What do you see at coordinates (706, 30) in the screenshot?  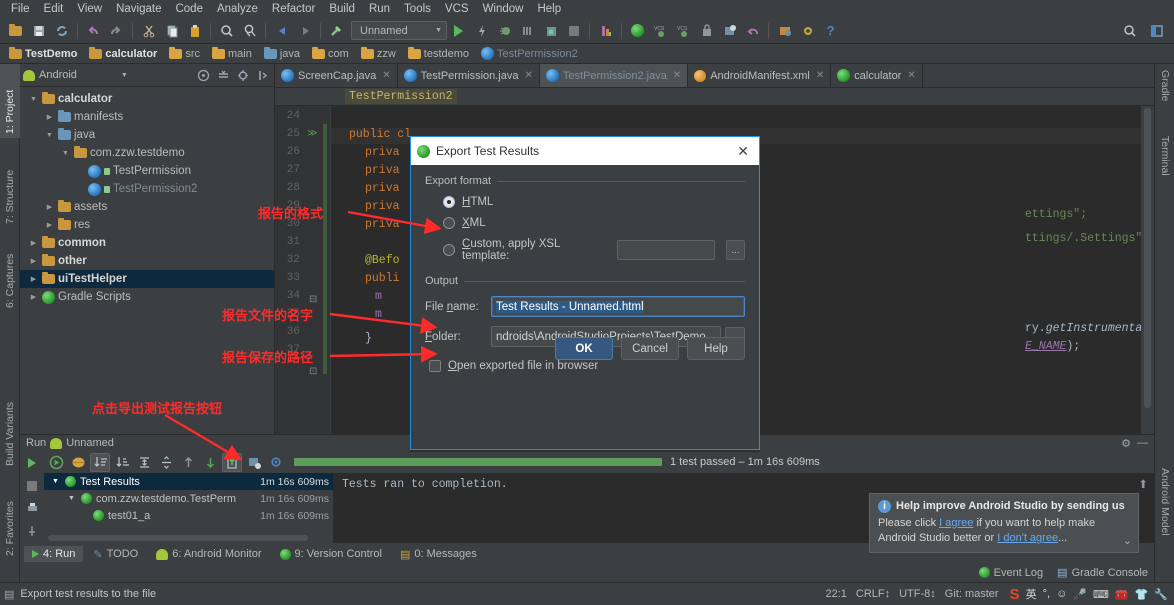 I see `vcs-history-icon` at bounding box center [706, 30].